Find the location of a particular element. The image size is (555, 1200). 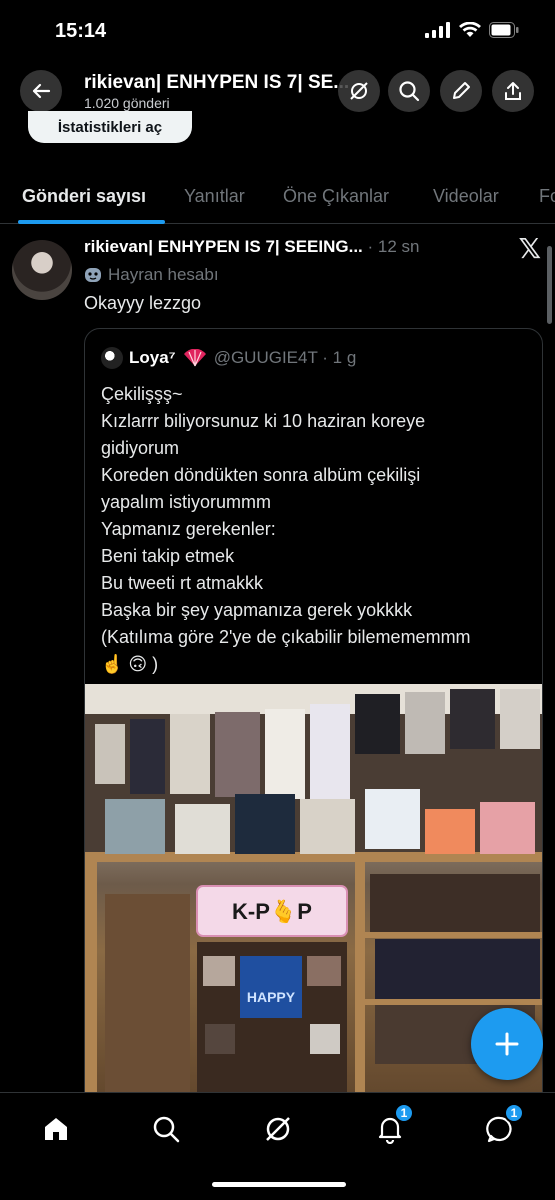

share-icon is located at coordinates (513, 91).